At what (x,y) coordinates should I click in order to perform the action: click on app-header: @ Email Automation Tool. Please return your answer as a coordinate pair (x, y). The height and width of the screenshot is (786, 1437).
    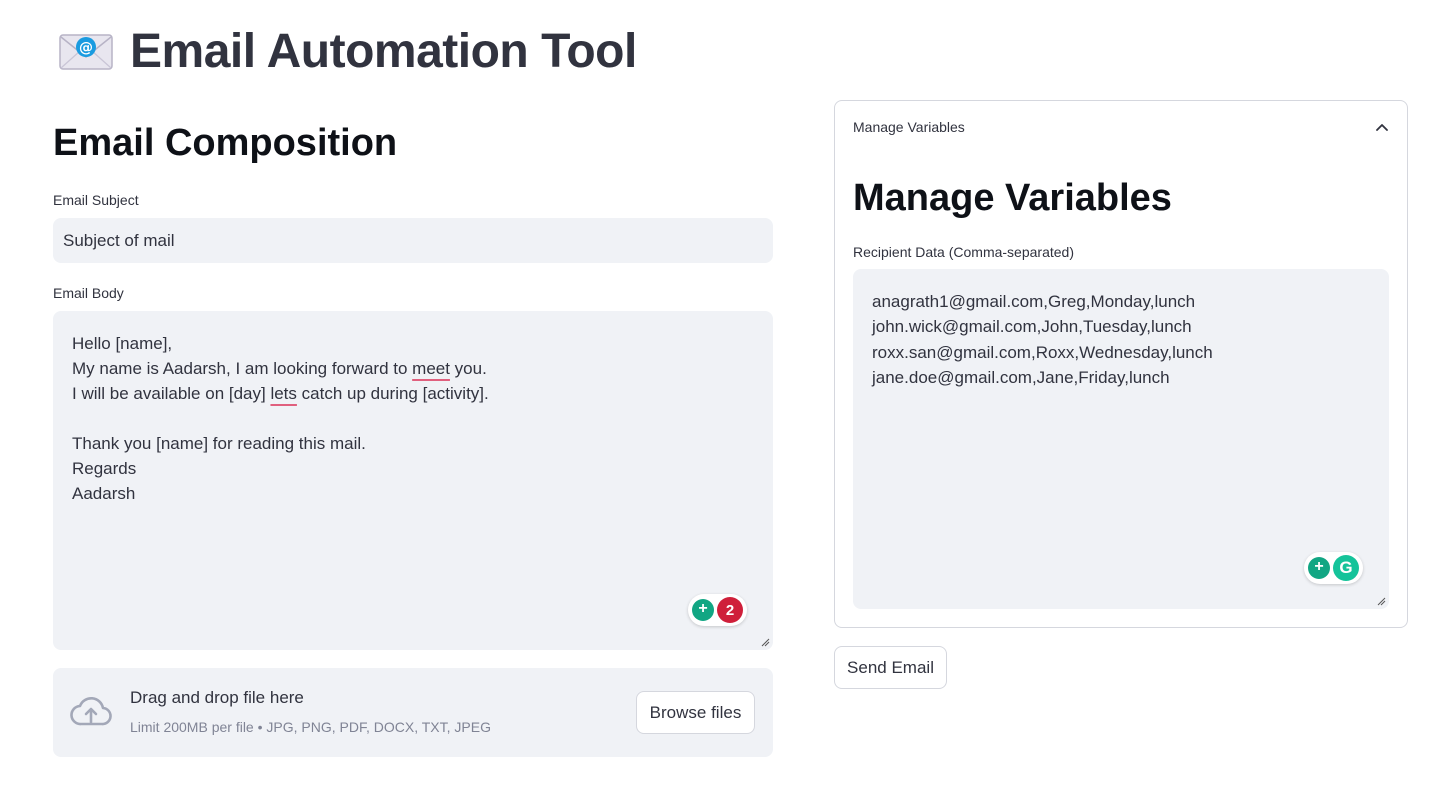
    Looking at the image, I should click on (347, 51).